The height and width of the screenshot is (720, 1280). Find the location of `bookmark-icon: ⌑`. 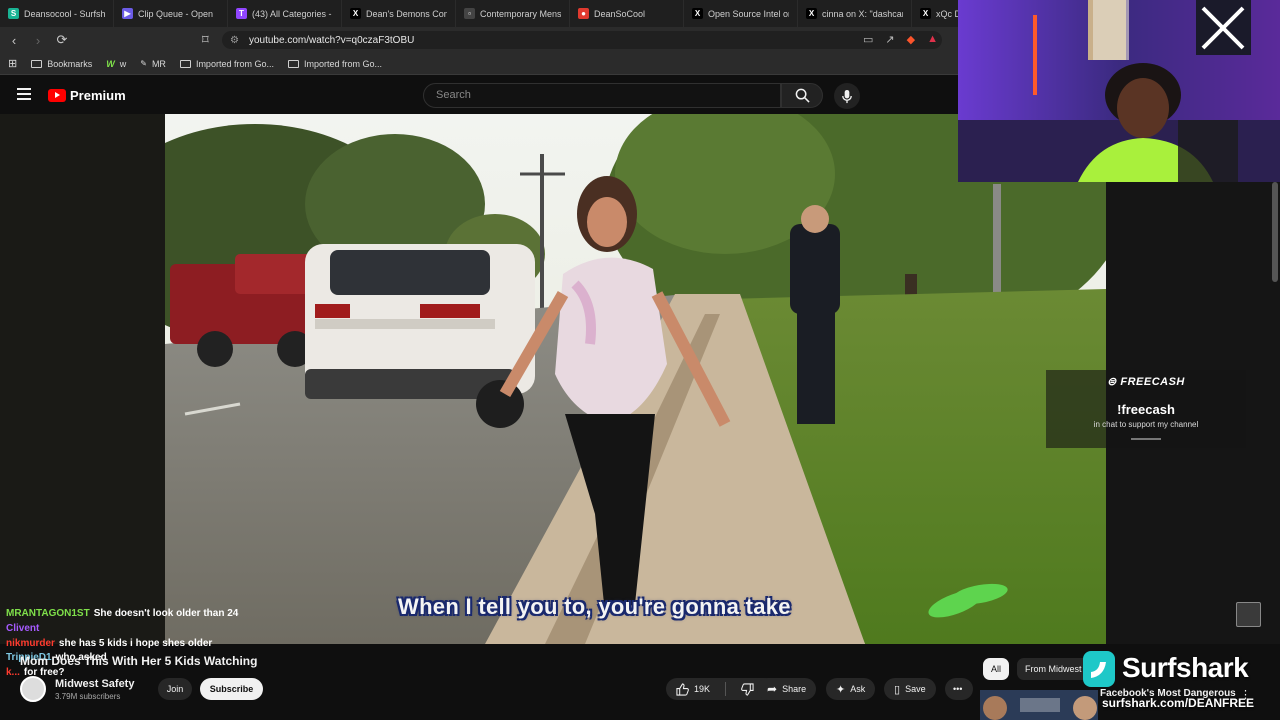

bookmark-icon: ⌑ is located at coordinates (205, 40).